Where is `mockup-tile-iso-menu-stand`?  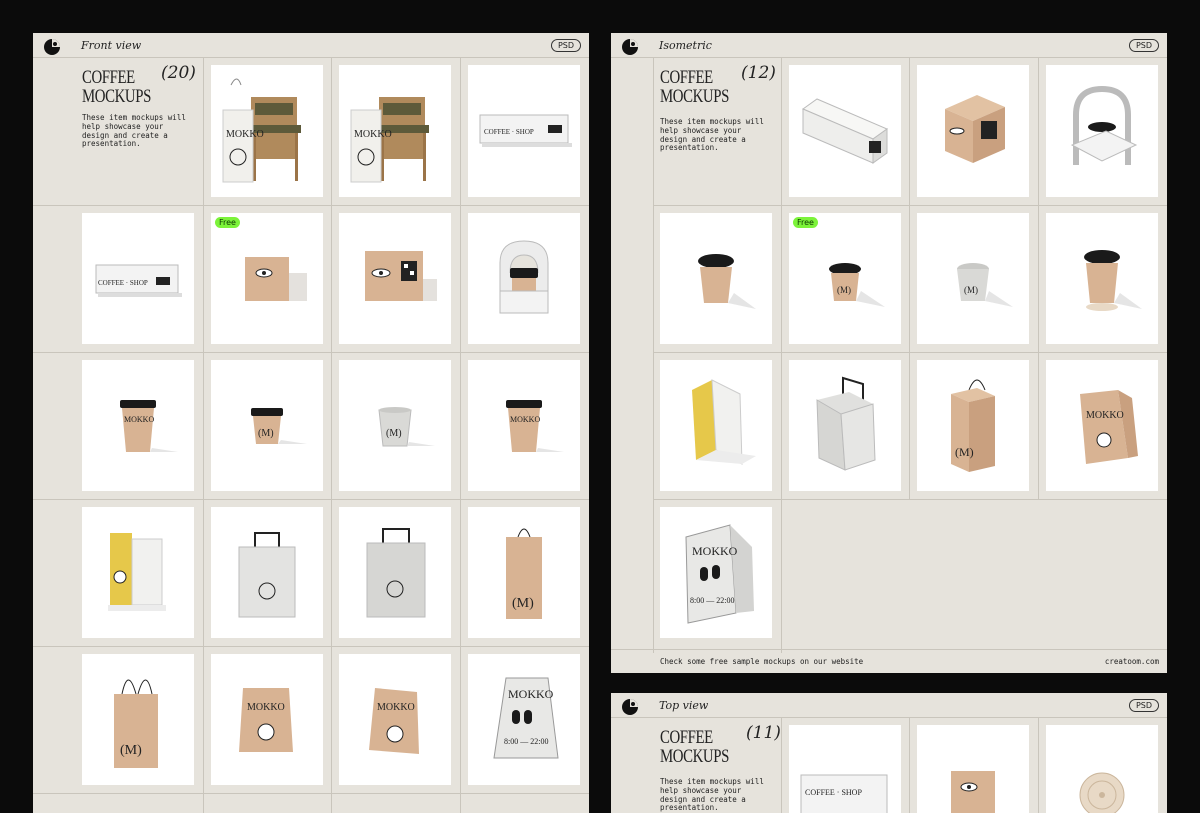 mockup-tile-iso-menu-stand is located at coordinates (716, 425).